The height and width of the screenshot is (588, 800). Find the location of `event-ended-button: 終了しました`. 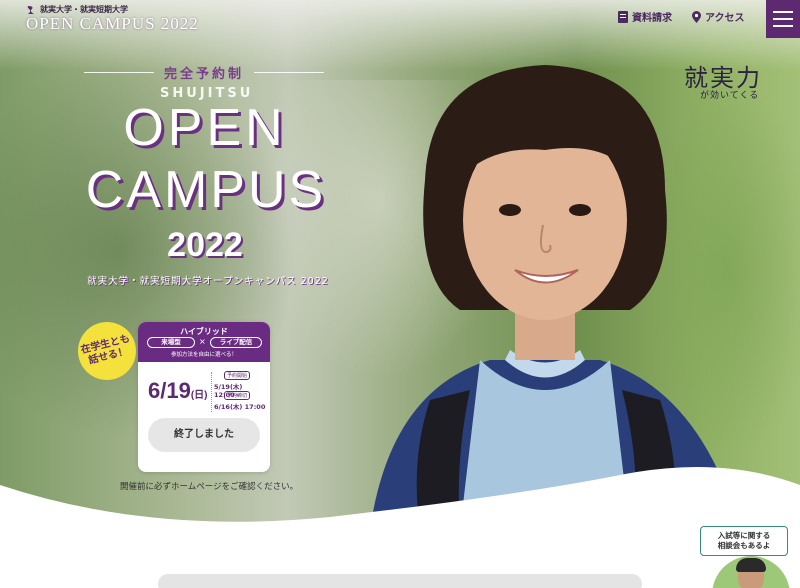

event-ended-button: 終了しました is located at coordinates (204, 435).